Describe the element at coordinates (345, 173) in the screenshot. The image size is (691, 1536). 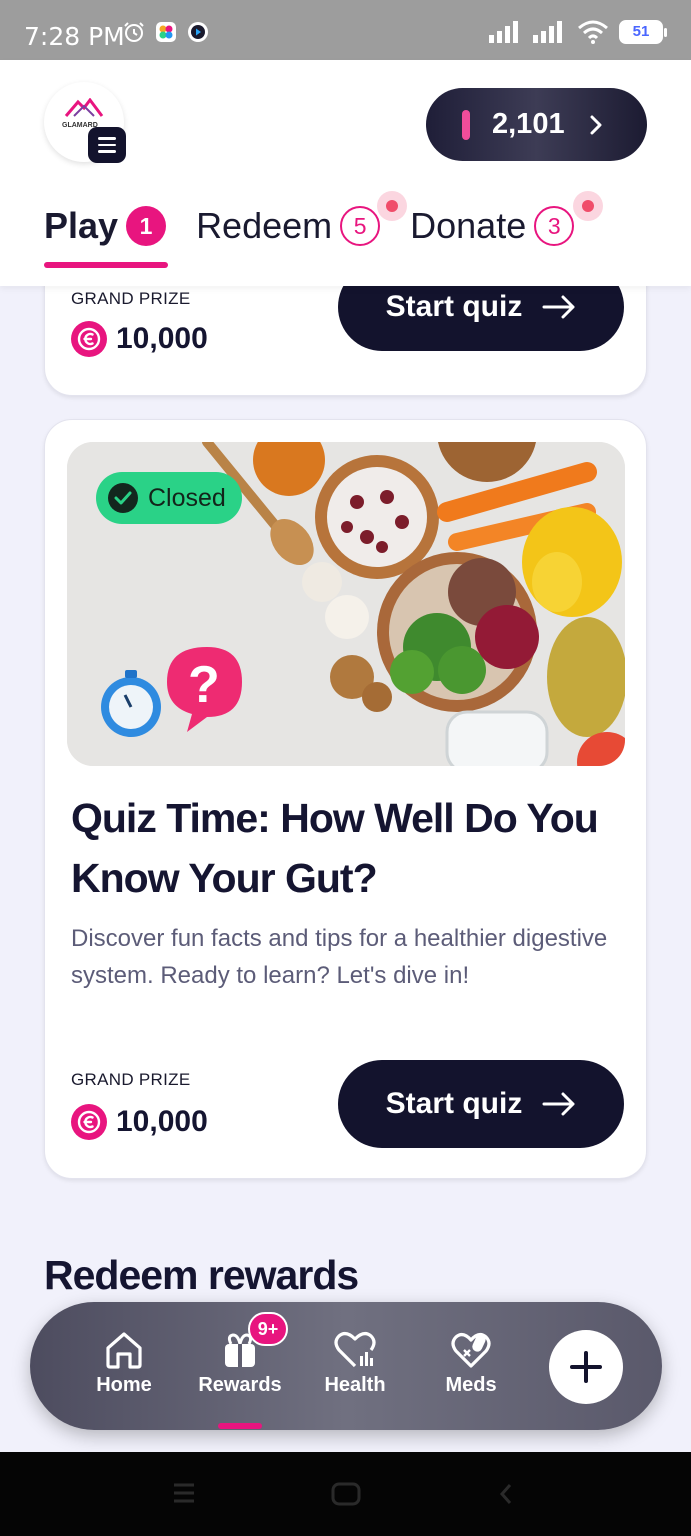
I see `app-header: GLAMARD 2,101 Play 1 Redeem 5 Donate 3` at that location.